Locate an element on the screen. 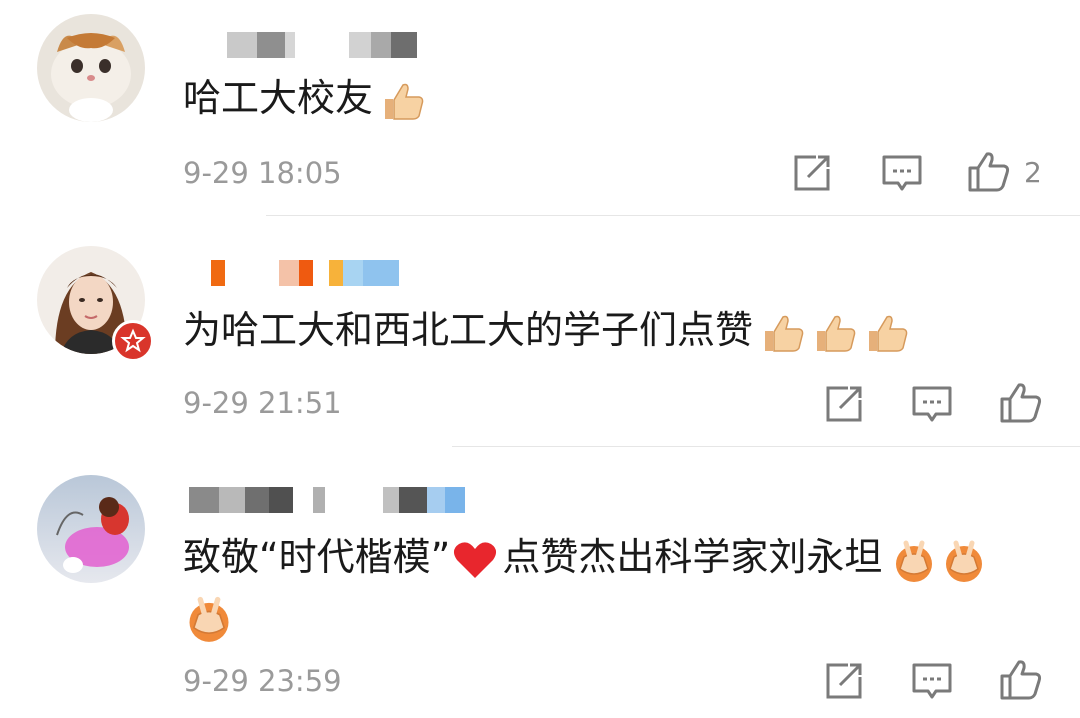 The image size is (1080, 718). comment-text: 为哈工大和西北工大的学子们点赞 is located at coordinates (546, 330).